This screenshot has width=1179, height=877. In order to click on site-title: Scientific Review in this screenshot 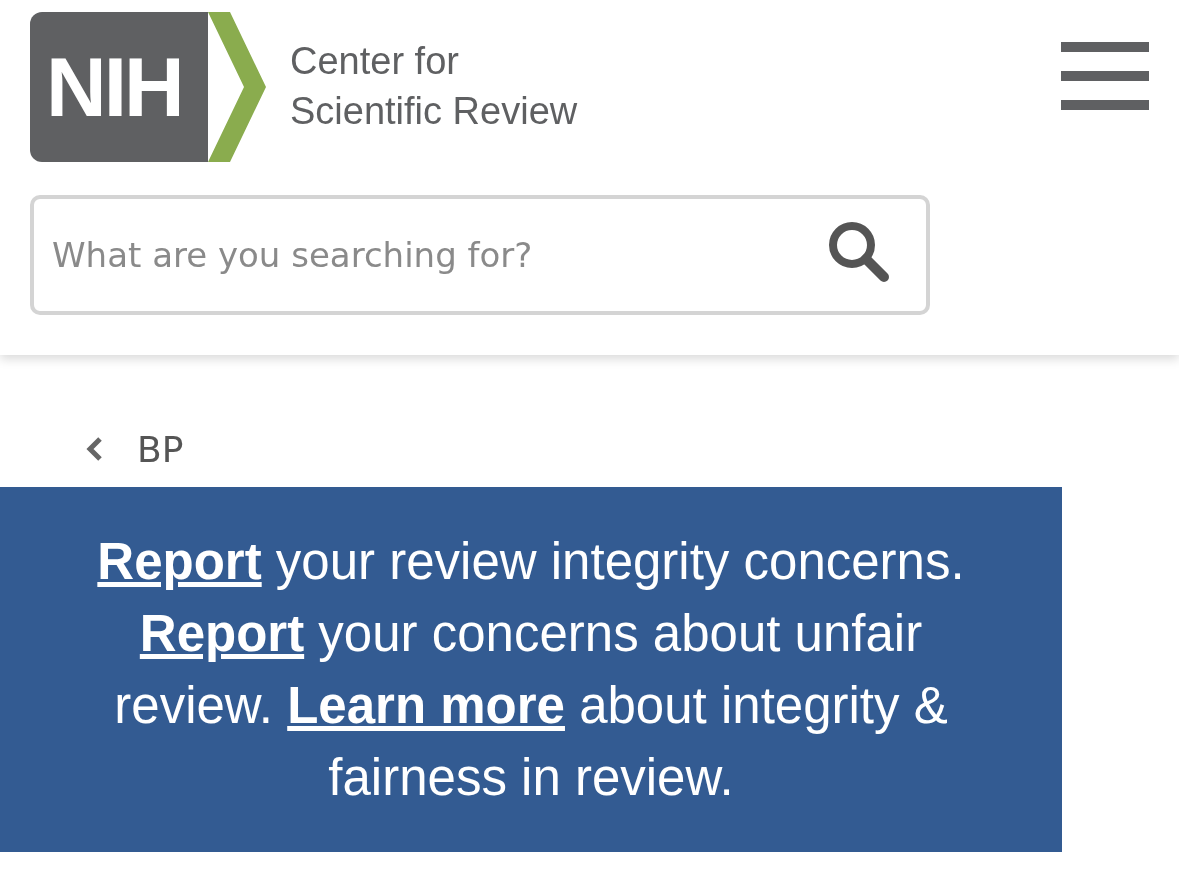, I will do `click(434, 111)`.